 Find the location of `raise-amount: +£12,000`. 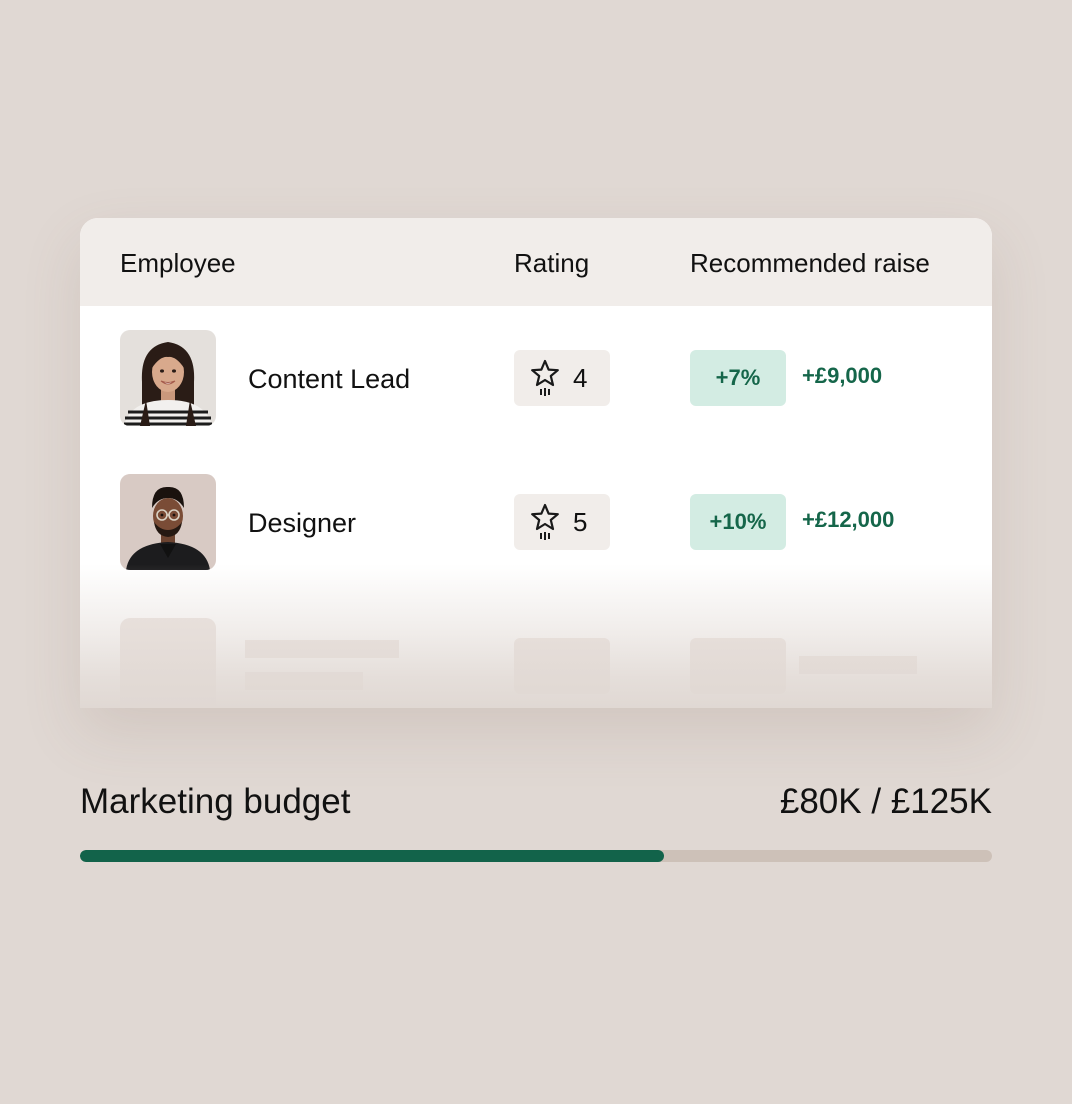

raise-amount: +£12,000 is located at coordinates (848, 519).